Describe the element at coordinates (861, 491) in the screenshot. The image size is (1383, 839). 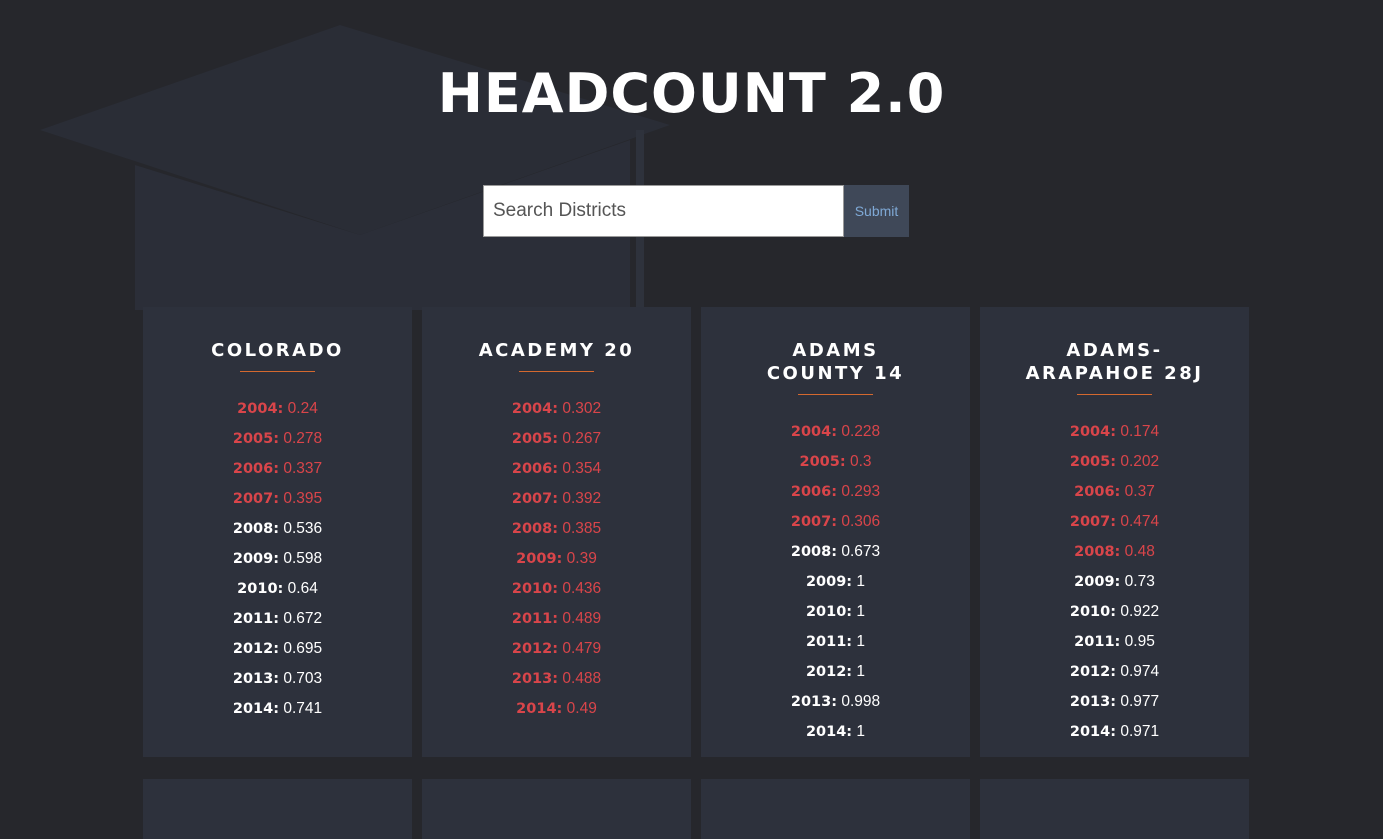
I see `participation-value: 0.293` at that location.